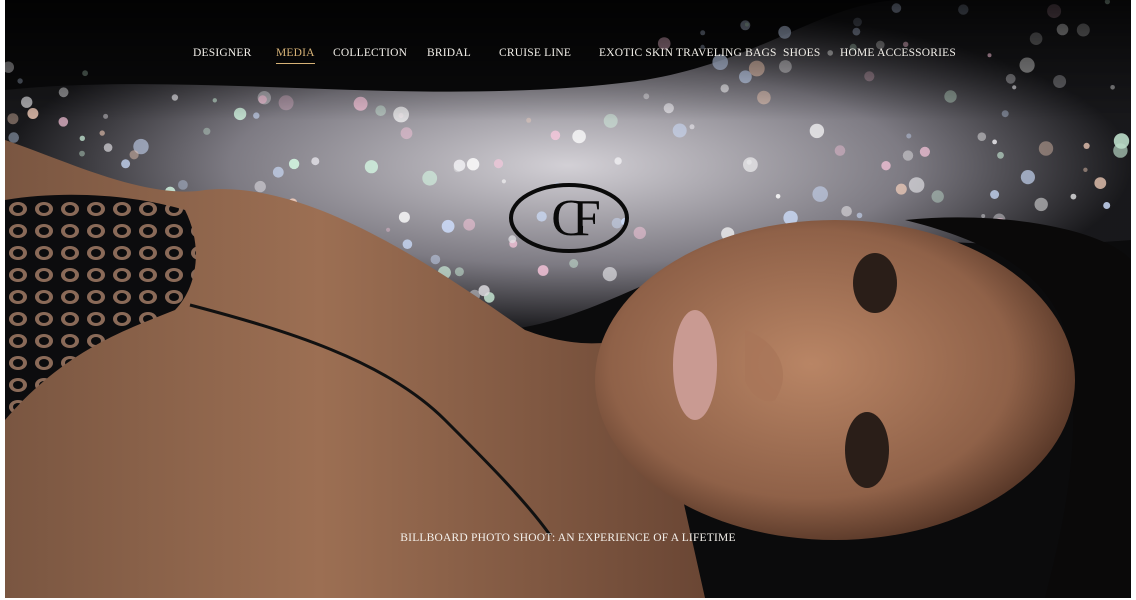 Image resolution: width=1136 pixels, height=600 pixels. I want to click on nav-item-home-accessories: HOME ACCESSORIES, so click(898, 53).